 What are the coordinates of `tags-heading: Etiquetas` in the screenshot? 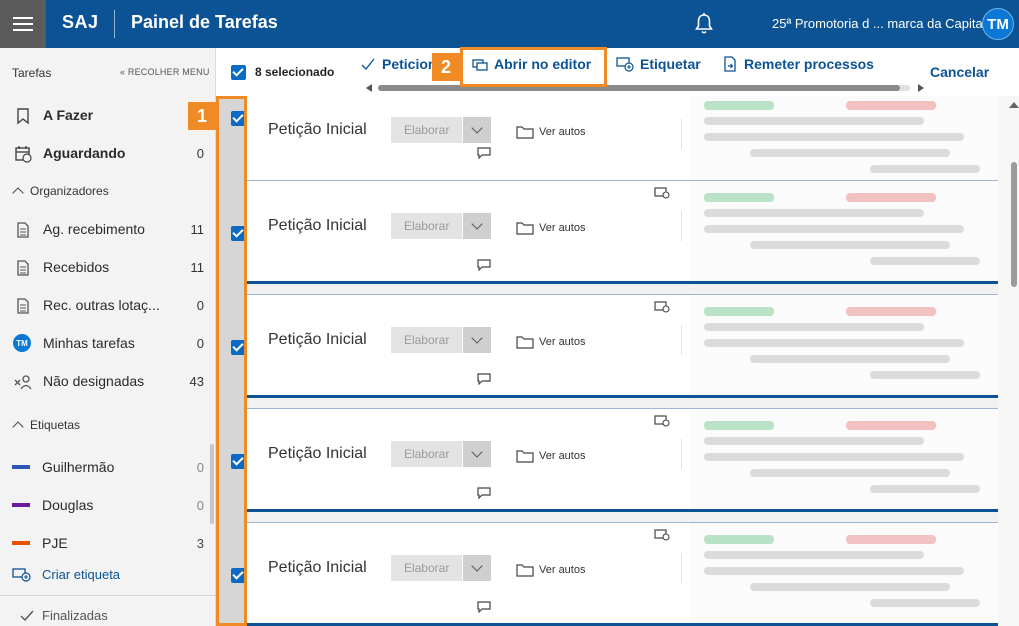 It's located at (55, 425).